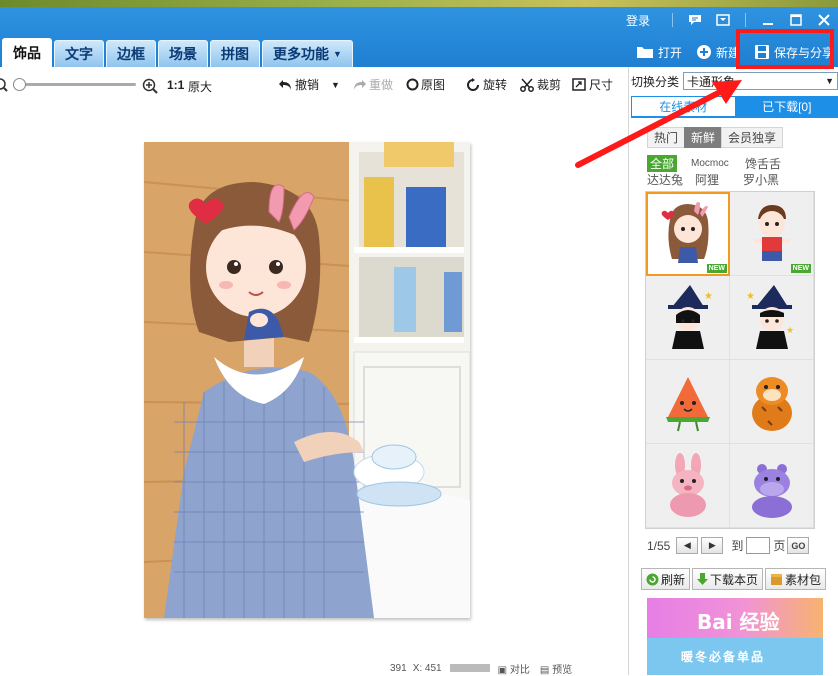  I want to click on material-item: ★ ★, so click(772, 318).